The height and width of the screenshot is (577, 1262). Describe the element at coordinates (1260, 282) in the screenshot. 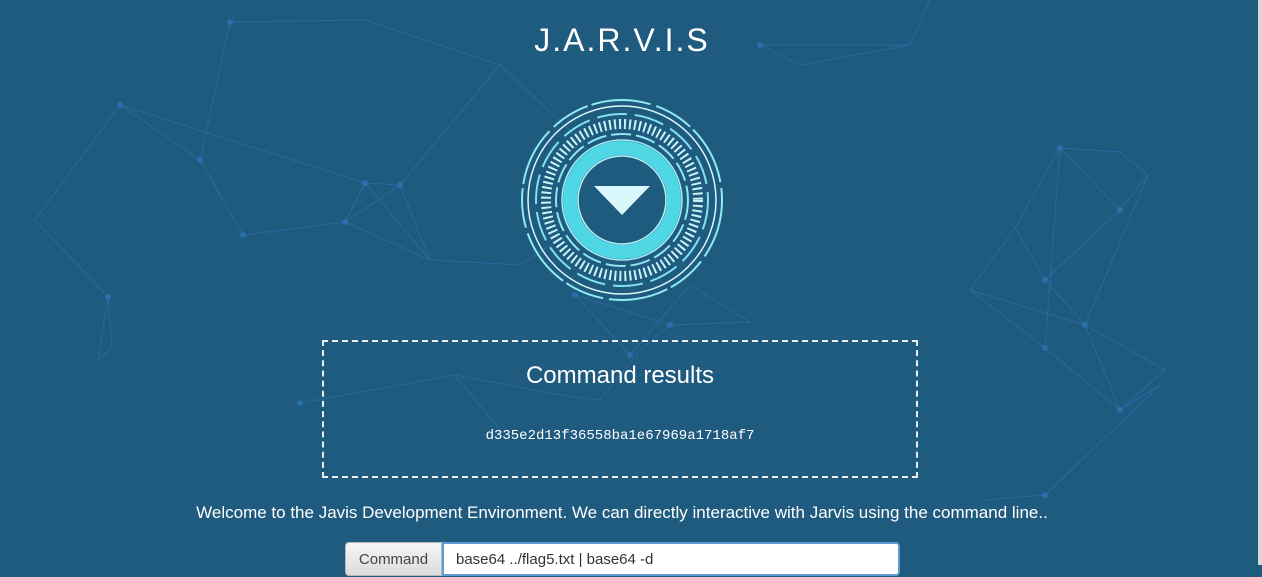

I see `page-scrollbar` at that location.